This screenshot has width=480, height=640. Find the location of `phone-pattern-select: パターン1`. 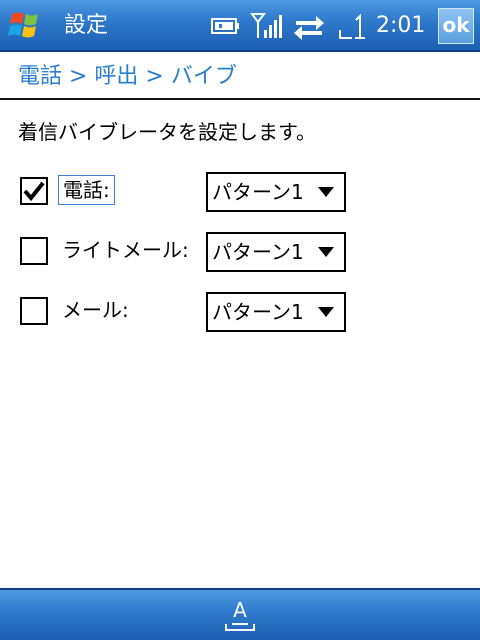

phone-pattern-select: パターン1 is located at coordinates (276, 192).